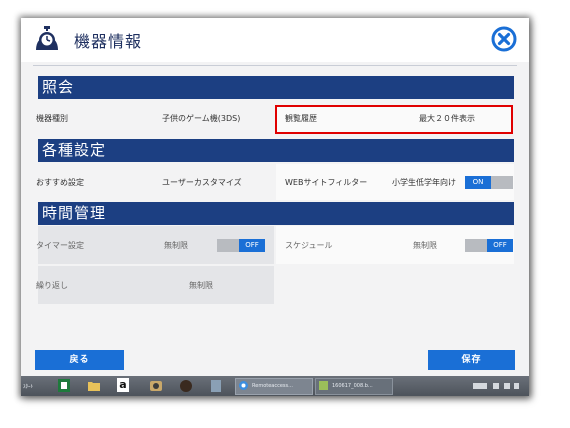 This screenshot has width=570, height=428. I want to click on folder-icon, so click(94, 385).